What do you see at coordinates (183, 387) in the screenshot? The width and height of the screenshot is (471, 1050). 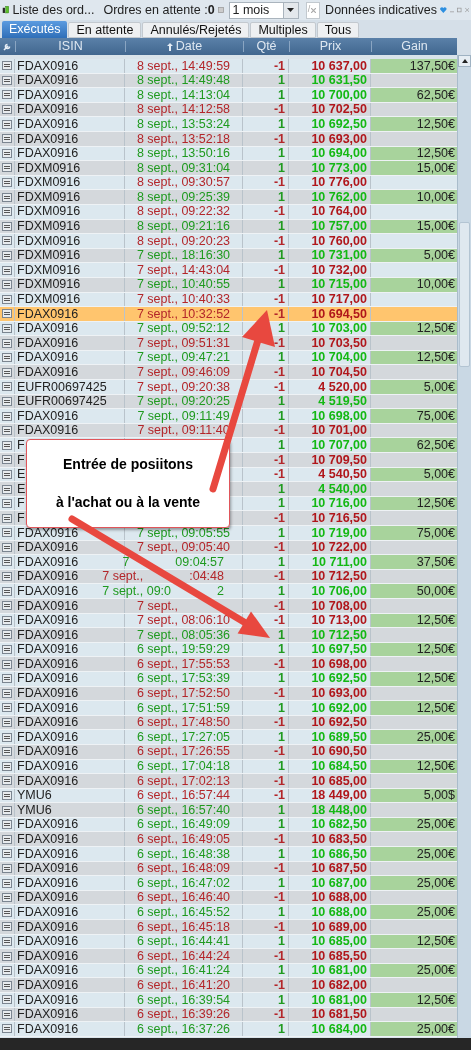 I see `table-cell: 7 sept., 09:20:38` at bounding box center [183, 387].